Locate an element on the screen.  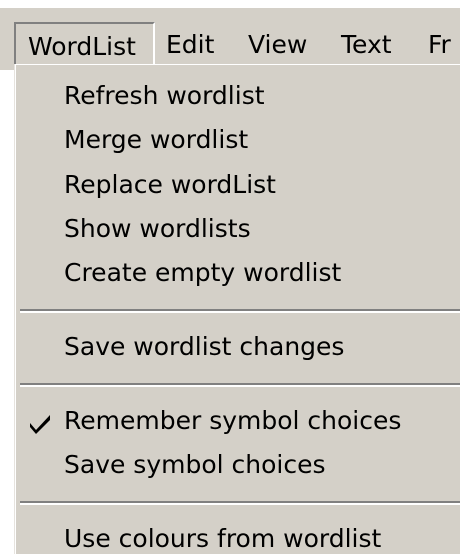
menu-item-create-empty-wordlist: Create empty wordlist is located at coordinates (238, 273).